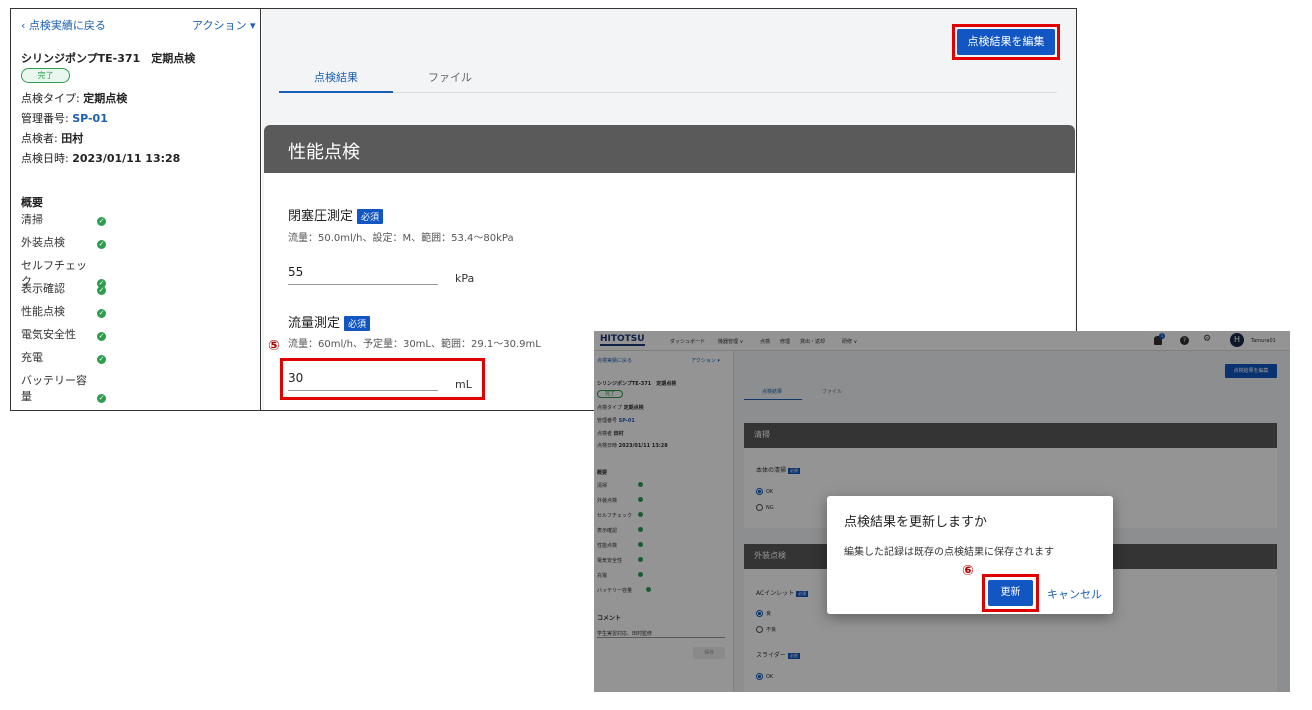  I want to click on summary-item-label: 電気安全性, so click(48, 334).